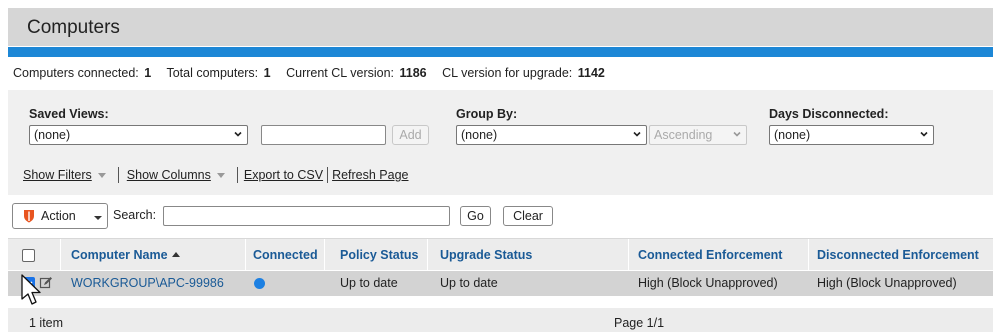 The width and height of the screenshot is (993, 332). Describe the element at coordinates (413, 73) in the screenshot. I see `stat-current-cl-value: 1186` at that location.